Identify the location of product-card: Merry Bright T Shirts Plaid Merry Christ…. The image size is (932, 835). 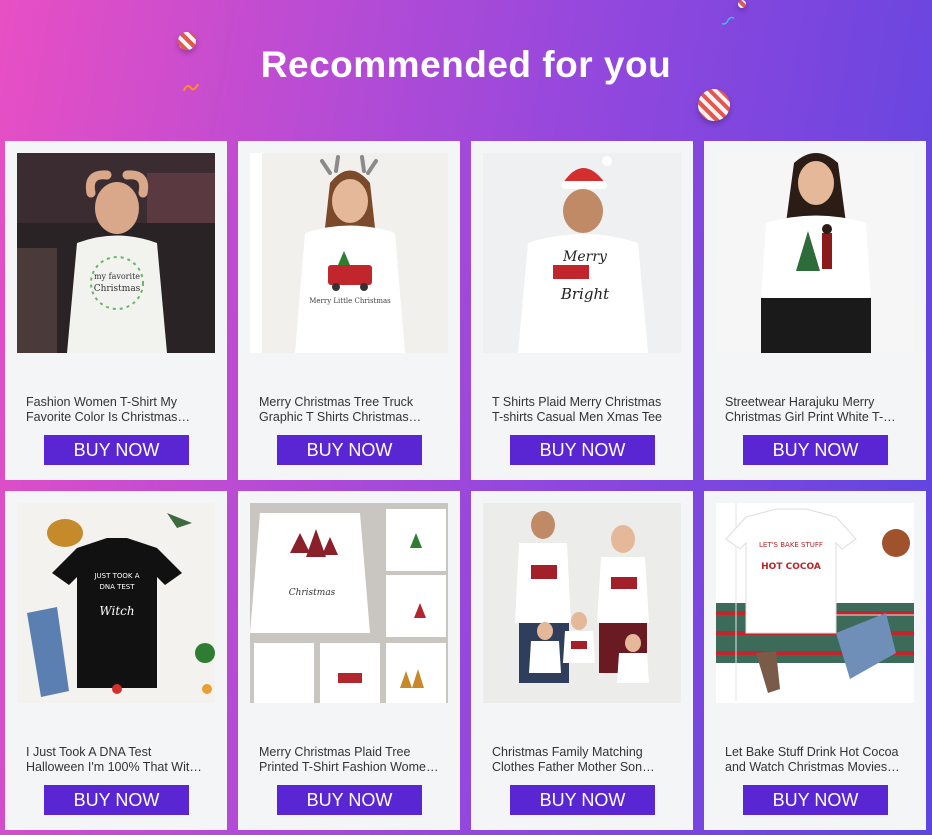
(582, 310).